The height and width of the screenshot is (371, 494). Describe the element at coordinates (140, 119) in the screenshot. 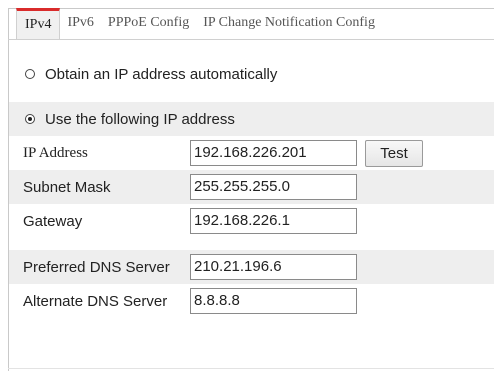

I see `use-following-label: Use the following IP address` at that location.